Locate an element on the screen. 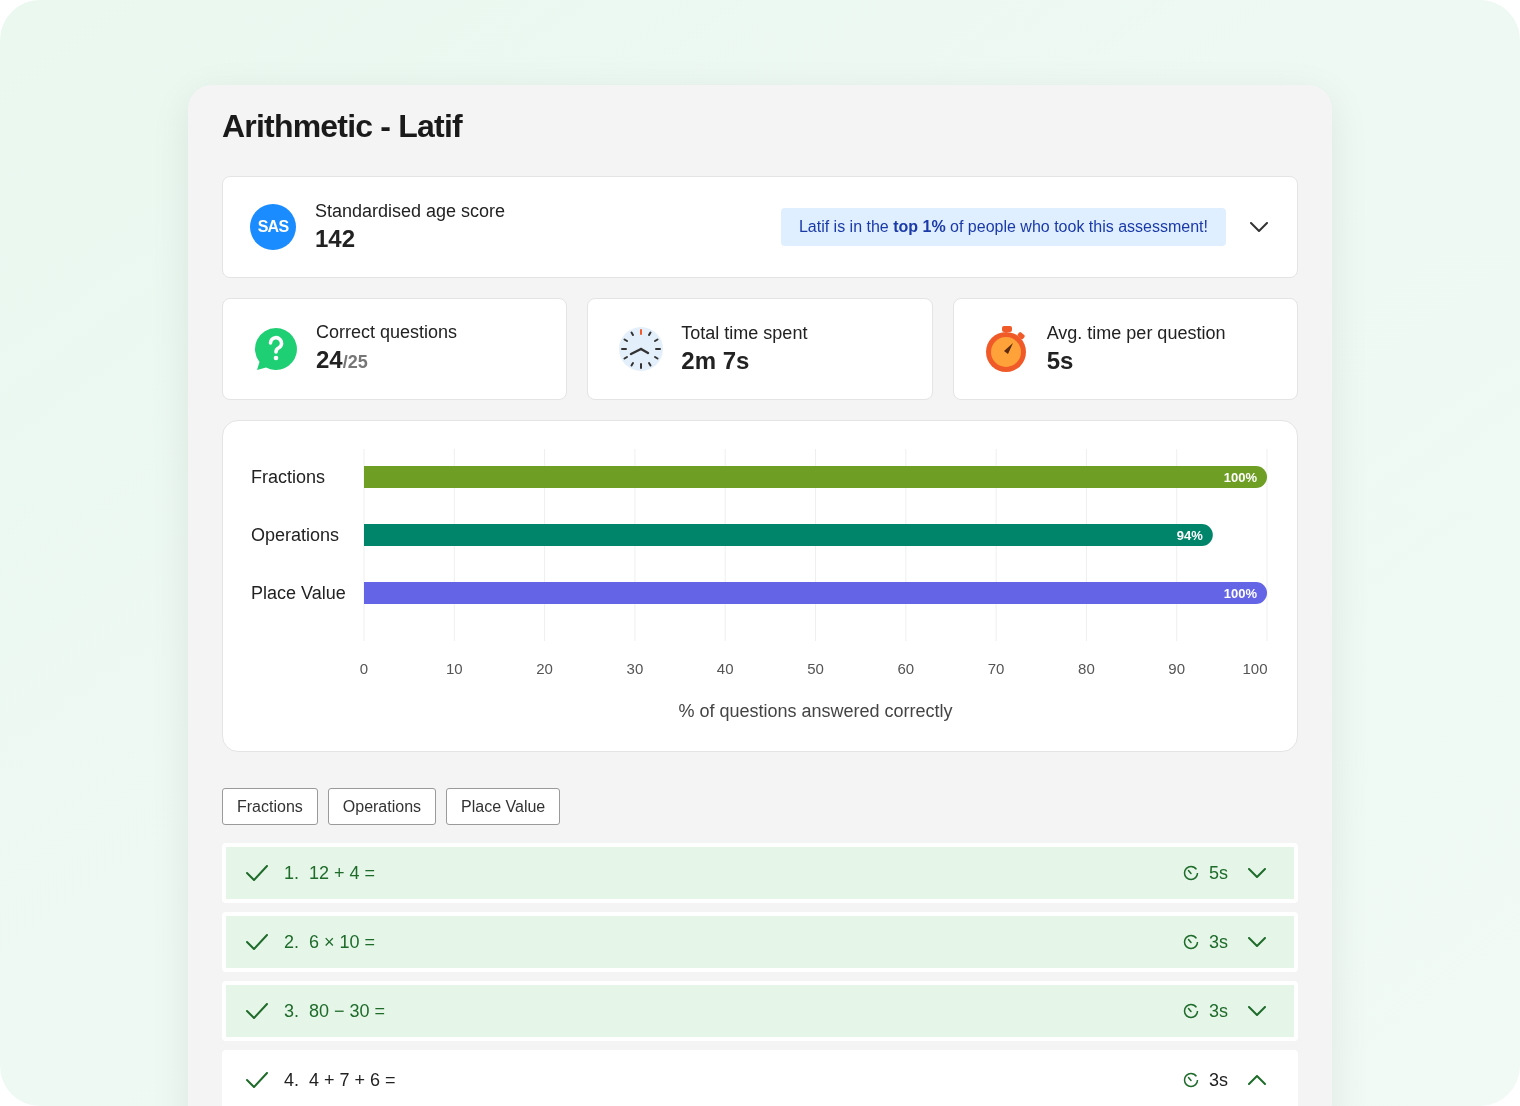  filter-tab: Place Value is located at coordinates (503, 806).